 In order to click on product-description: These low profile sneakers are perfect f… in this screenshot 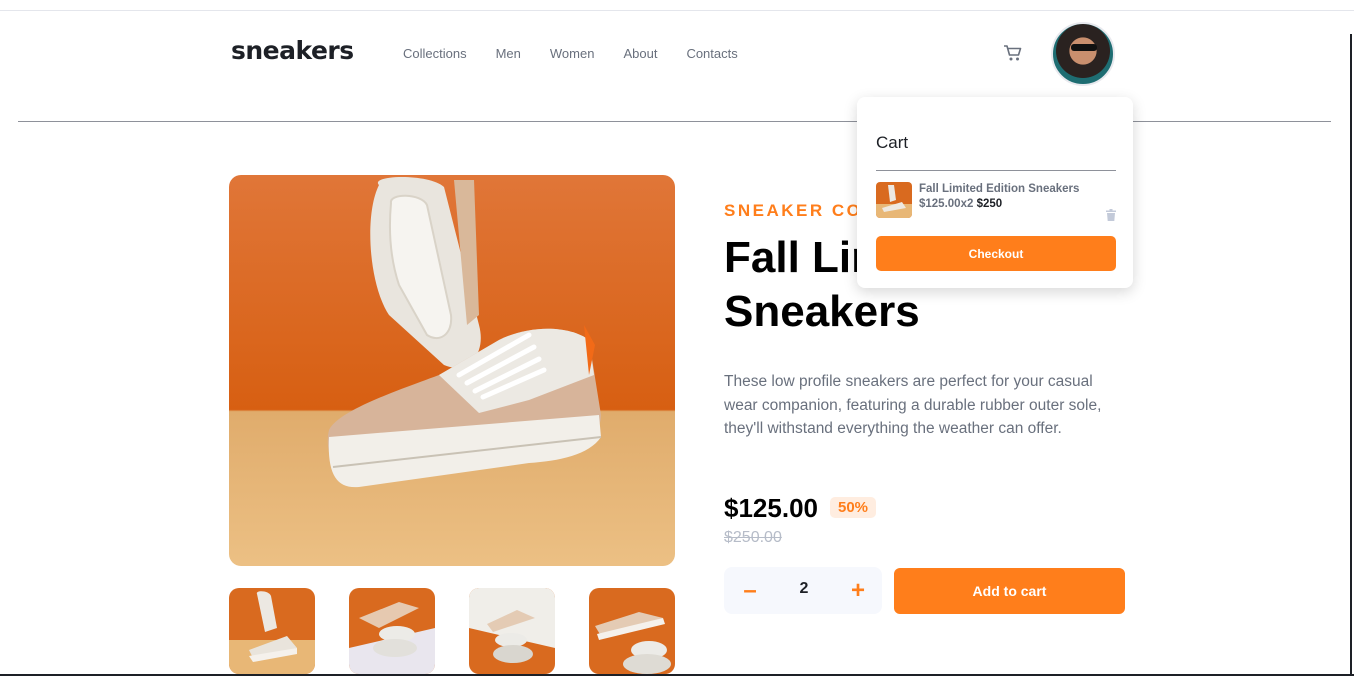, I will do `click(913, 405)`.